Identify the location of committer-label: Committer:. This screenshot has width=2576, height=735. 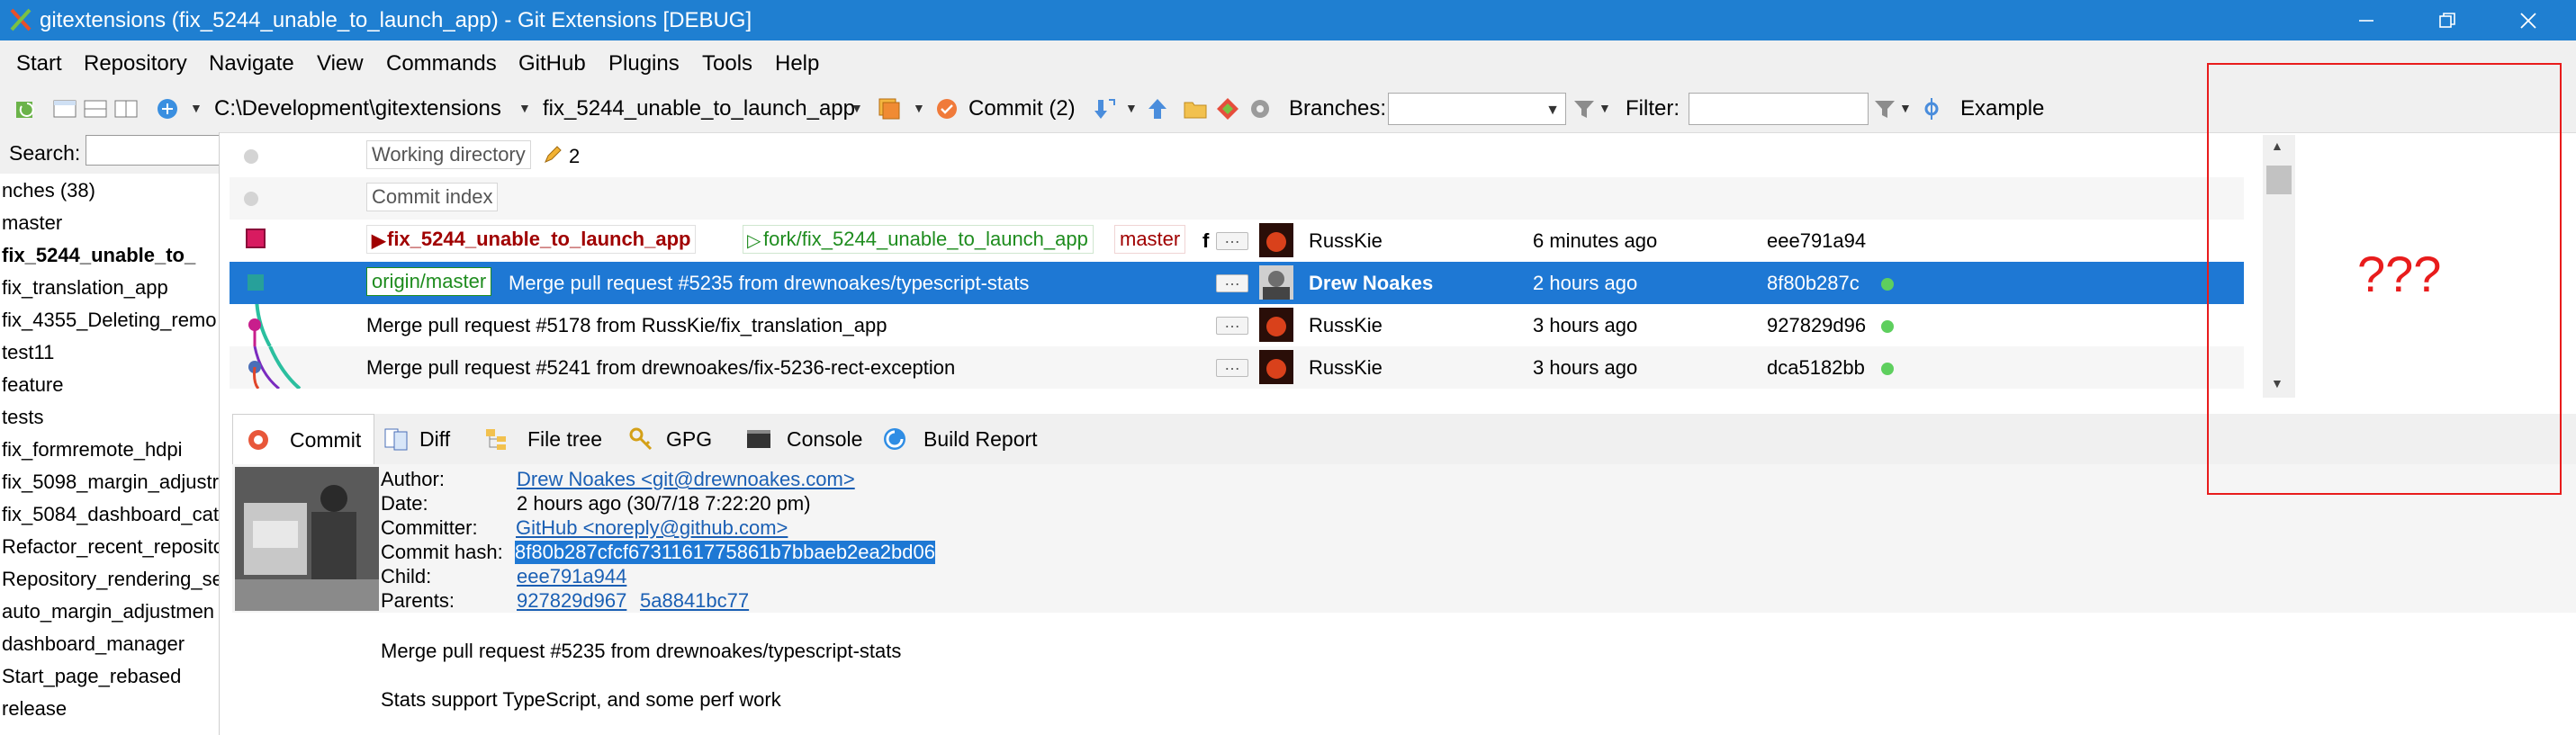
(429, 527).